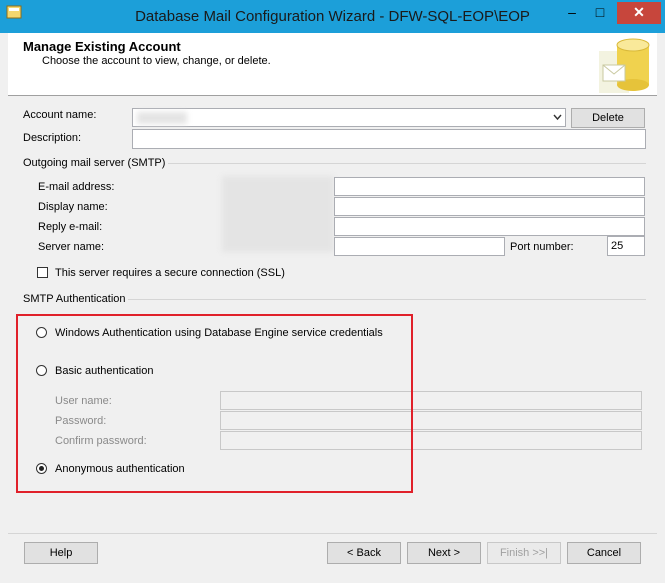 This screenshot has width=665, height=583. What do you see at coordinates (61, 553) in the screenshot?
I see `help-button: Help` at bounding box center [61, 553].